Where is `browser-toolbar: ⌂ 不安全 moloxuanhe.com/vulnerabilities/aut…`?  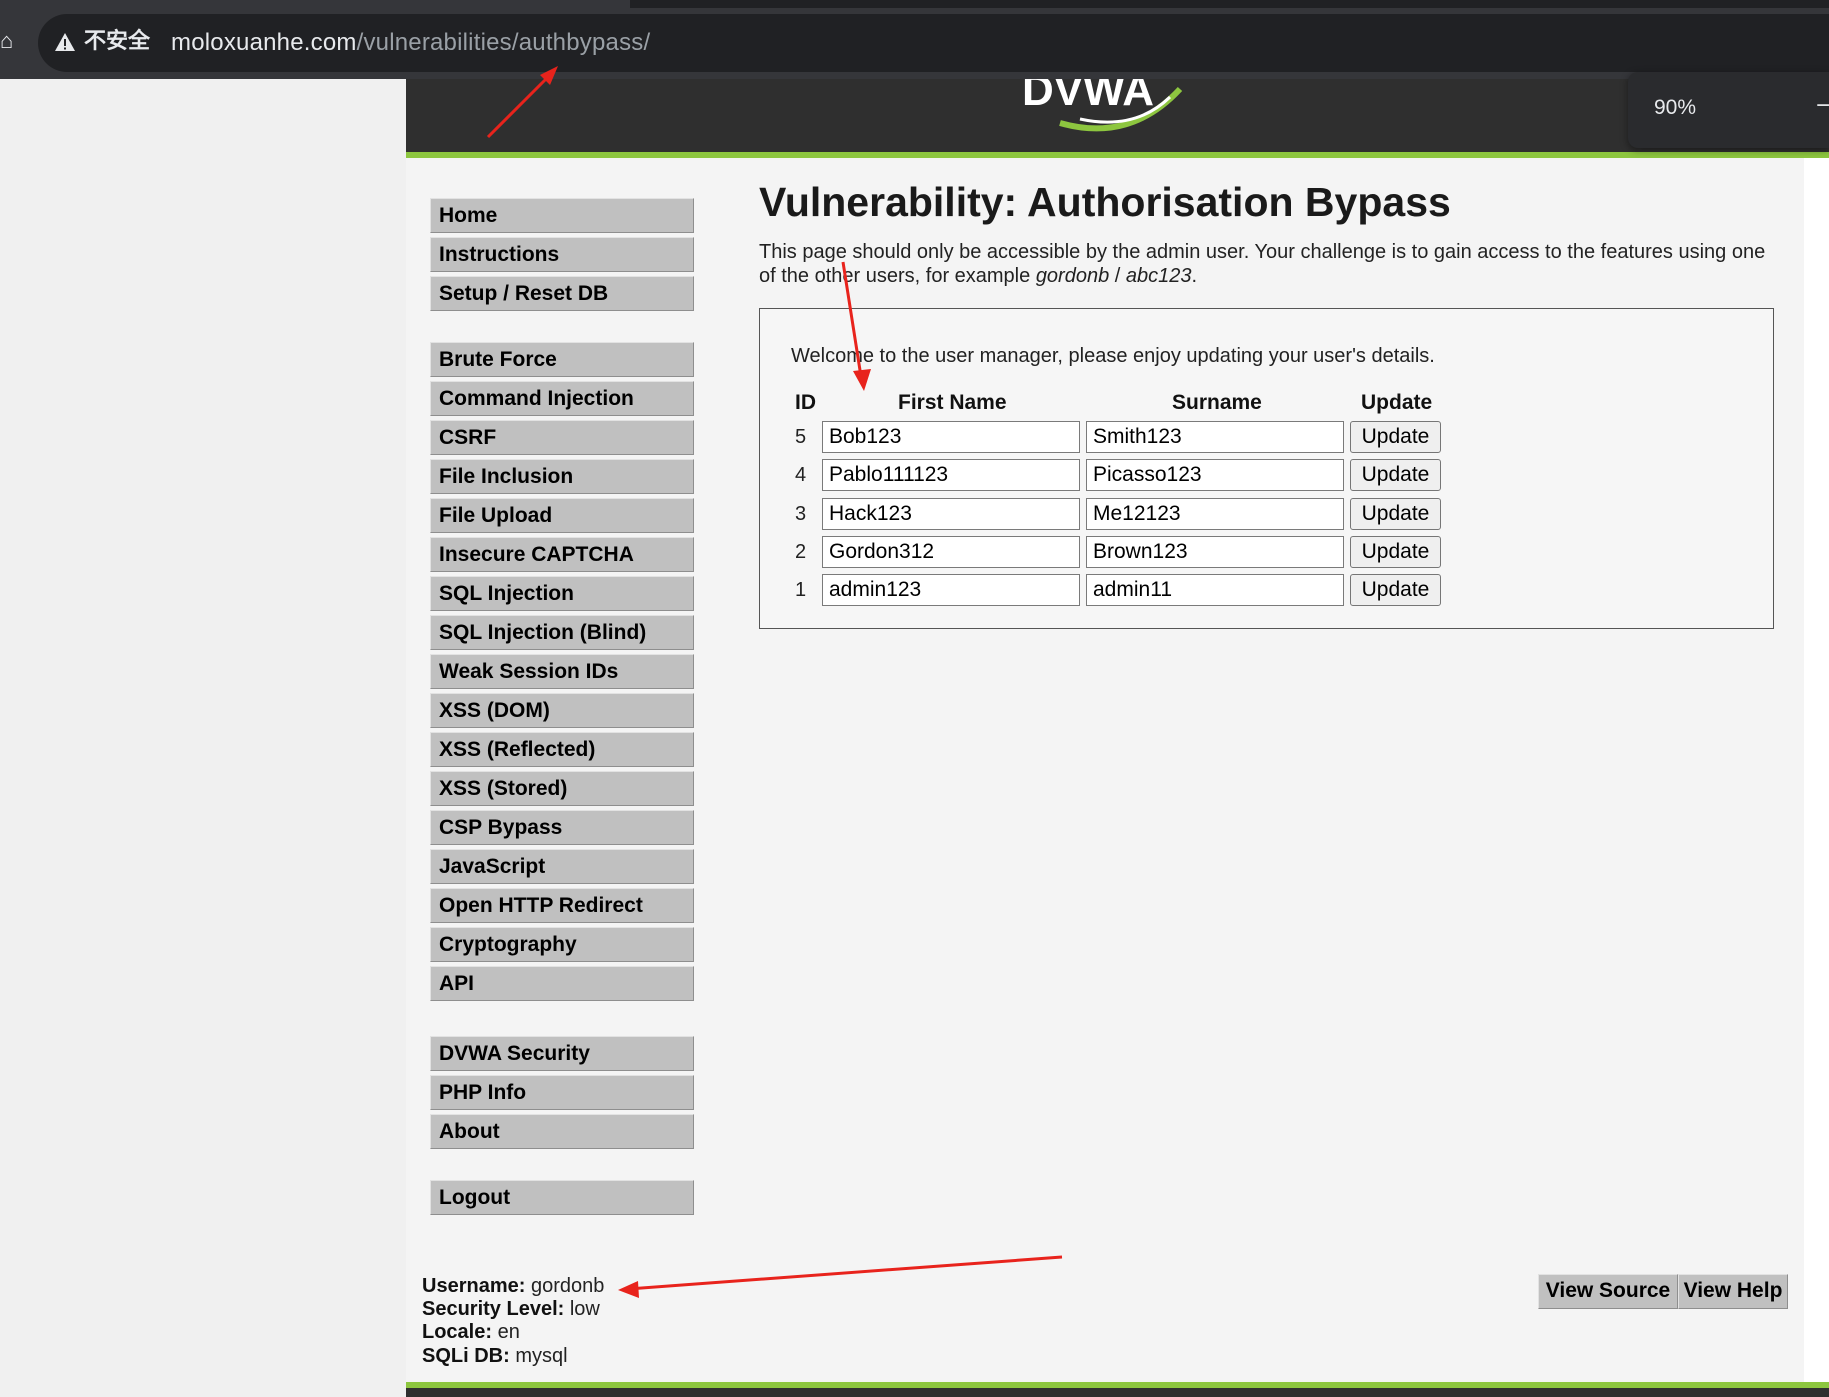
browser-toolbar: ⌂ 不安全 moloxuanhe.com/vulnerabilities/aut… is located at coordinates (914, 39).